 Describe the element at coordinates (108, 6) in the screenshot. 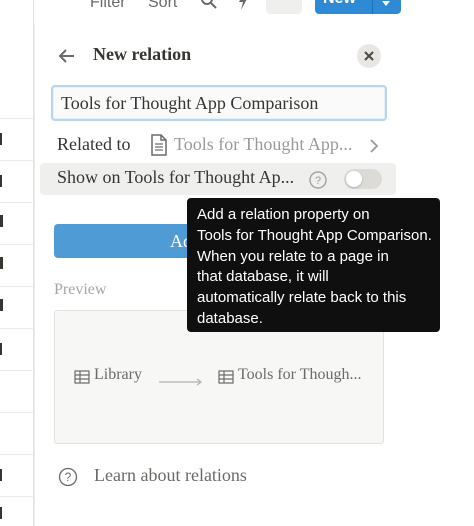

I see `filter-button: Filter` at that location.